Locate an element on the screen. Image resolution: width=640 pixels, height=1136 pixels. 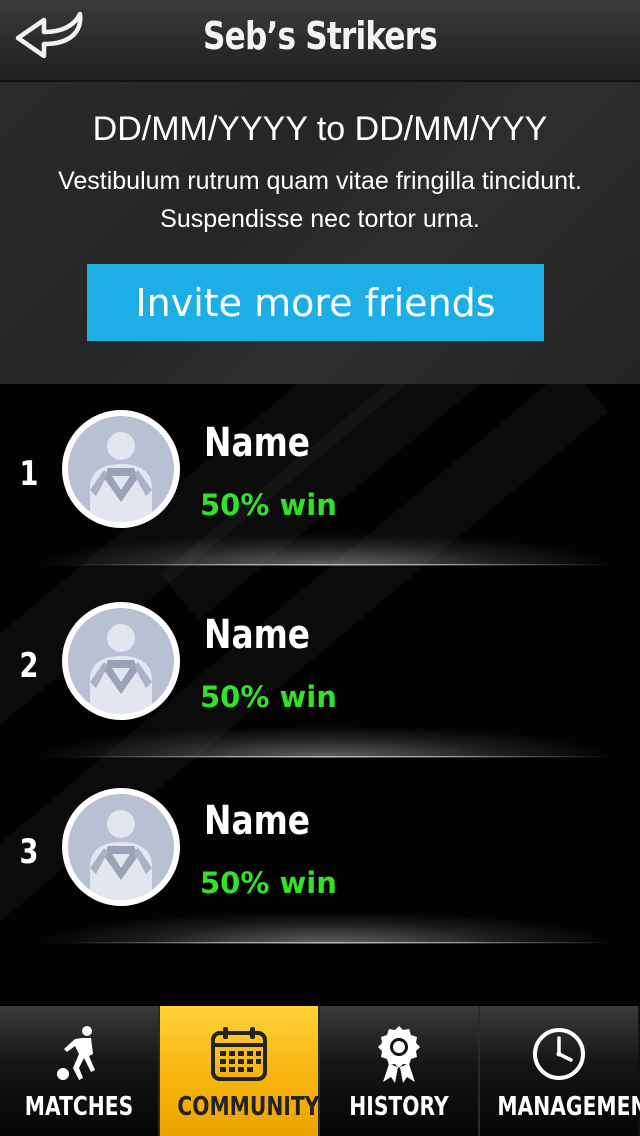
bottom-tab-bar: MATCHES COMMUNITY HISTORY MANAGEME is located at coordinates (320, 1071).